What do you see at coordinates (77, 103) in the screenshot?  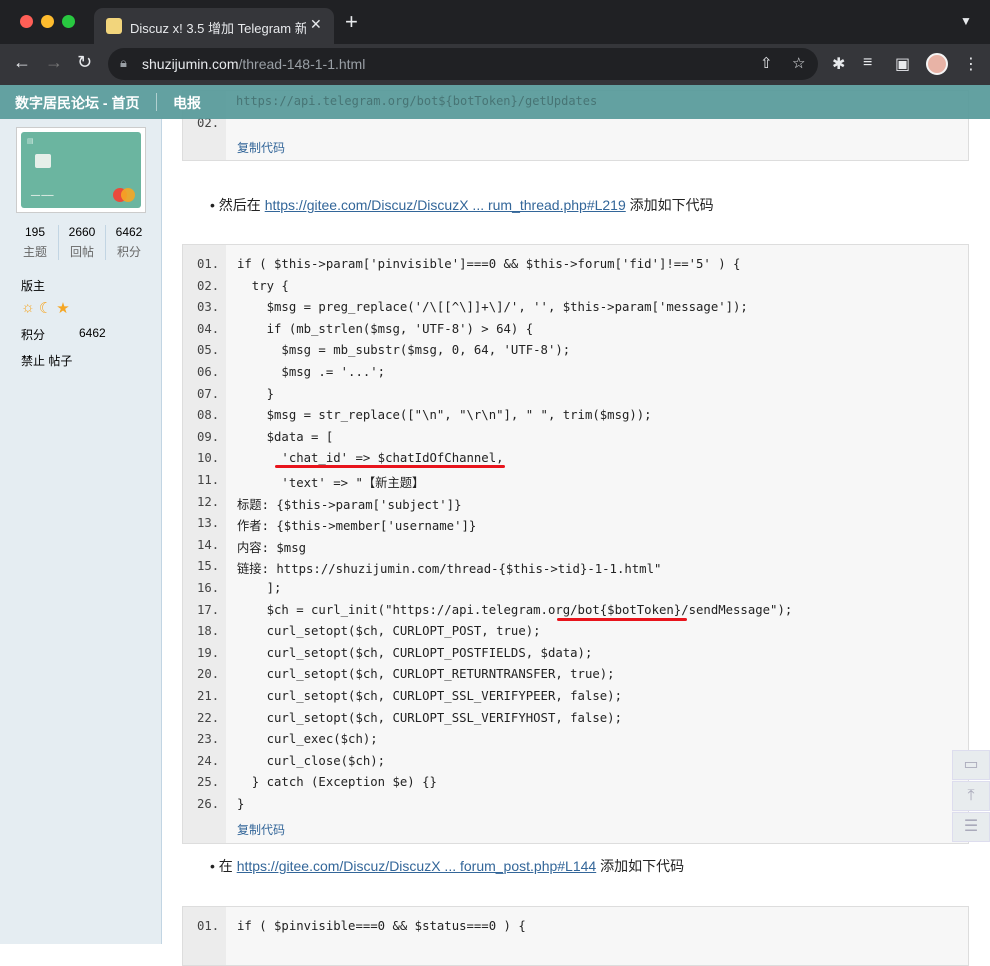 I see `nav-home-link: 数字居民论坛 - 首页` at bounding box center [77, 103].